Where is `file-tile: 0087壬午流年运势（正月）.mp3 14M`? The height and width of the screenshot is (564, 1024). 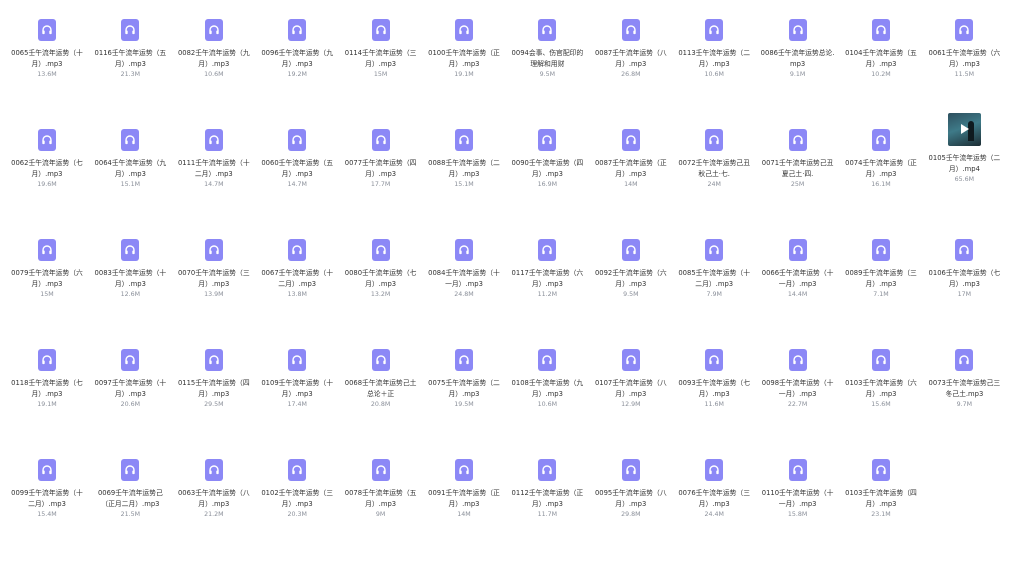 file-tile: 0087壬午流年运势（正月）.mp3 14M is located at coordinates (631, 150).